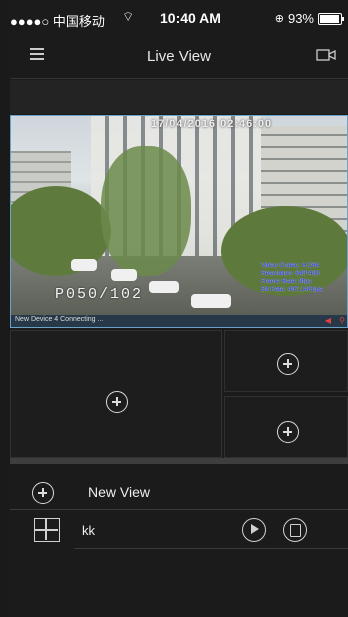 The width and height of the screenshot is (348, 617). What do you see at coordinates (286, 281) in the screenshot?
I see `osd-line: Frame Rate: 8fps` at bounding box center [286, 281].